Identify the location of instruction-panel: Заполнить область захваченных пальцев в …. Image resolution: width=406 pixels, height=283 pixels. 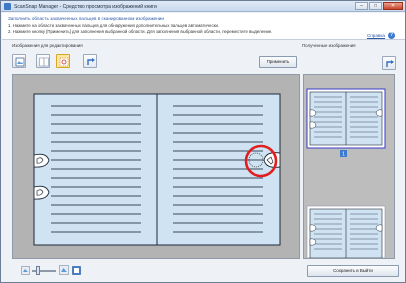
(203, 26).